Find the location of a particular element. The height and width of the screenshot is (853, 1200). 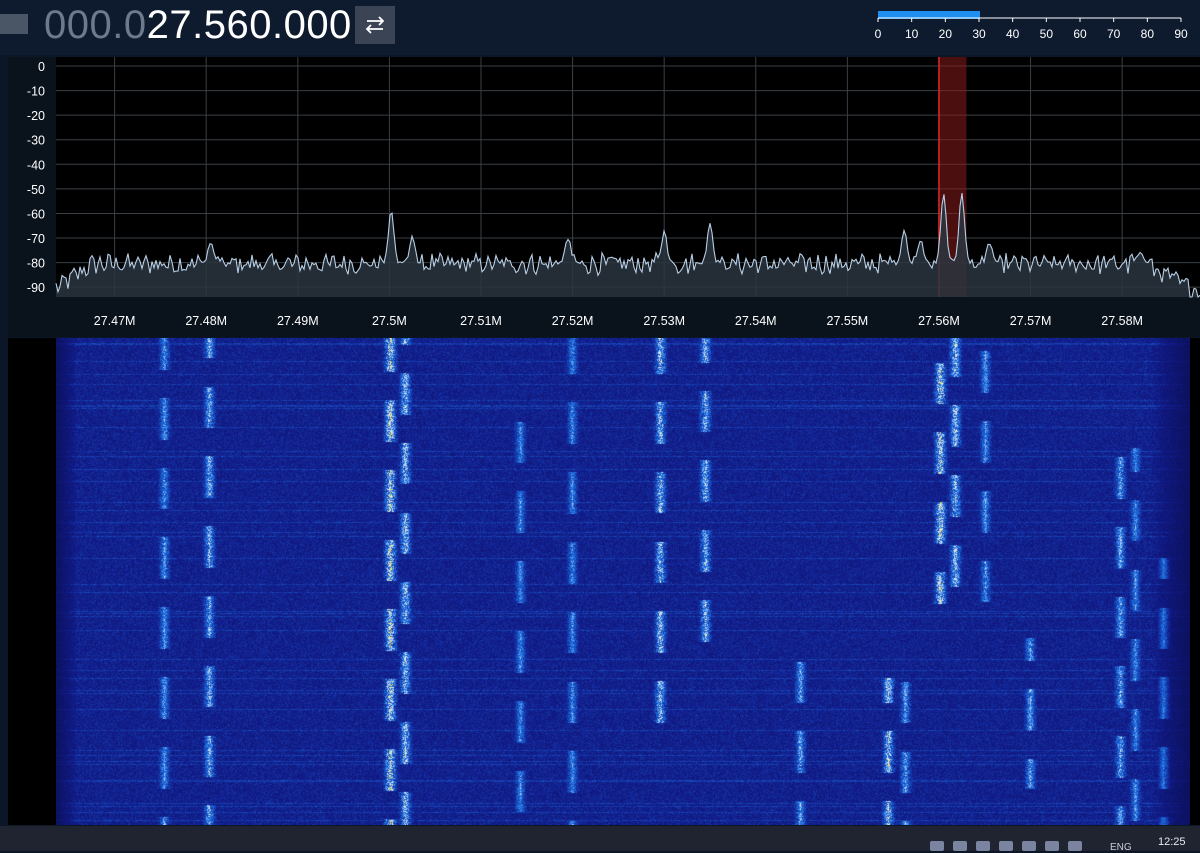

language-indicator: ENG is located at coordinates (1121, 847).